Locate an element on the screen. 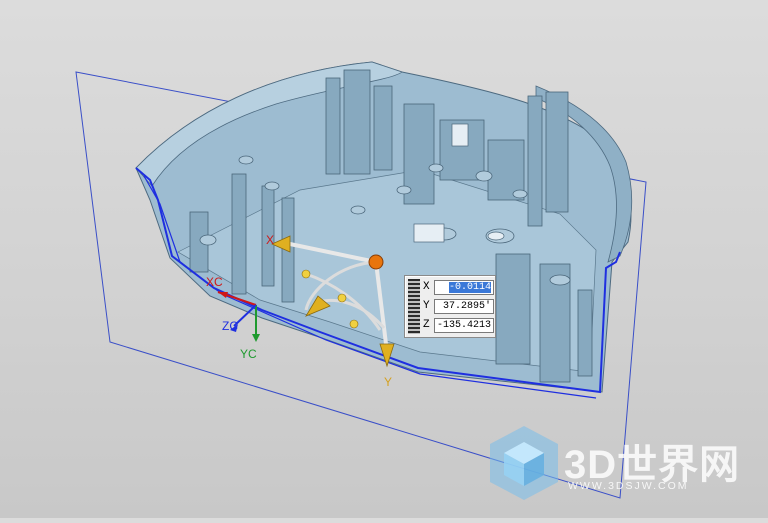 The image size is (768, 523). drag-grip-handle is located at coordinates (414, 306).